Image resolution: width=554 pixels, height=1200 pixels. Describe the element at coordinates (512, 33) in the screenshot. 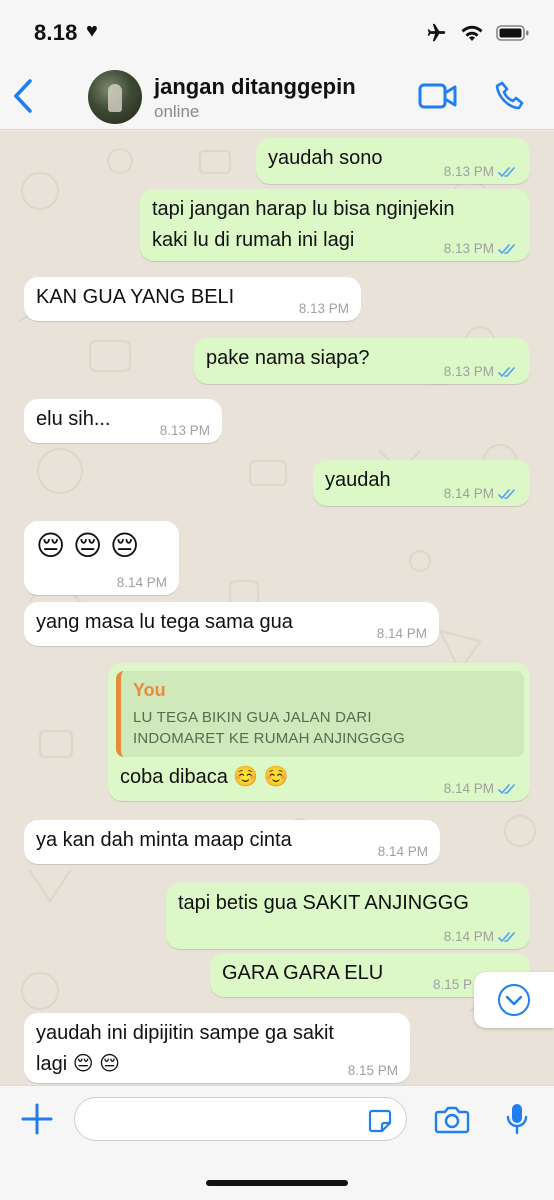

I see `battery-icon` at that location.